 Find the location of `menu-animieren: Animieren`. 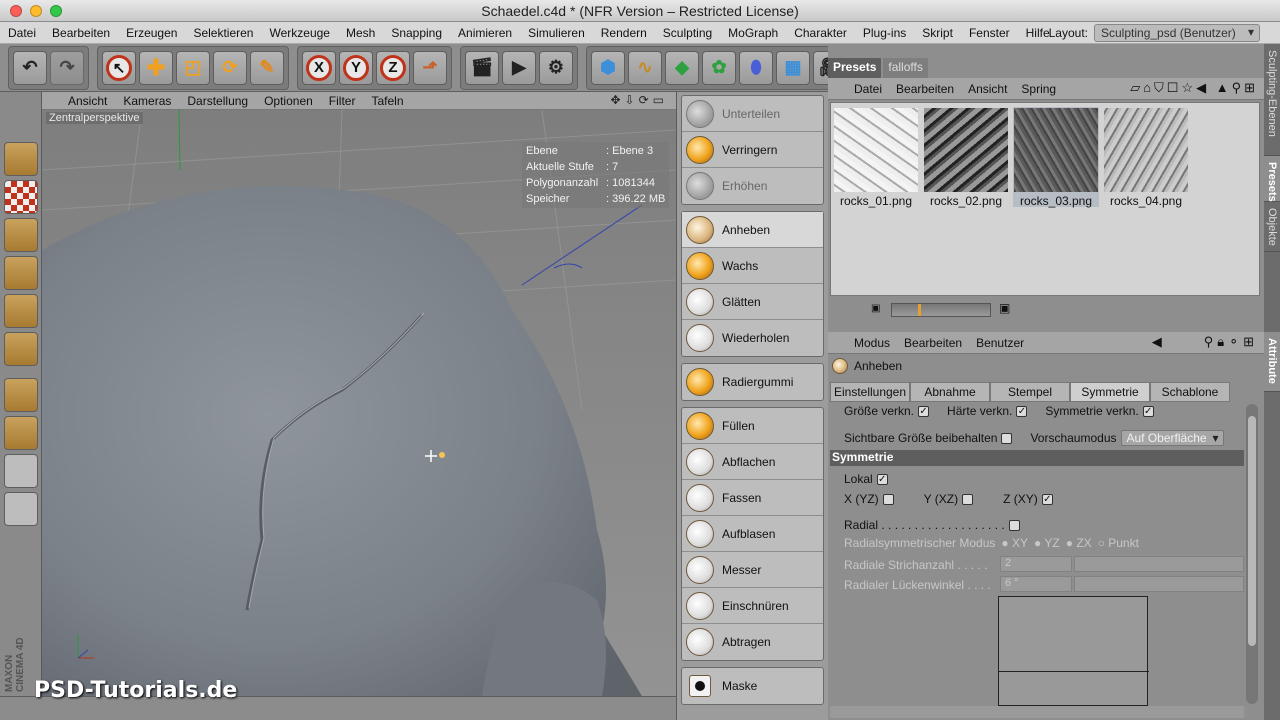

menu-animieren: Animieren is located at coordinates (485, 33).